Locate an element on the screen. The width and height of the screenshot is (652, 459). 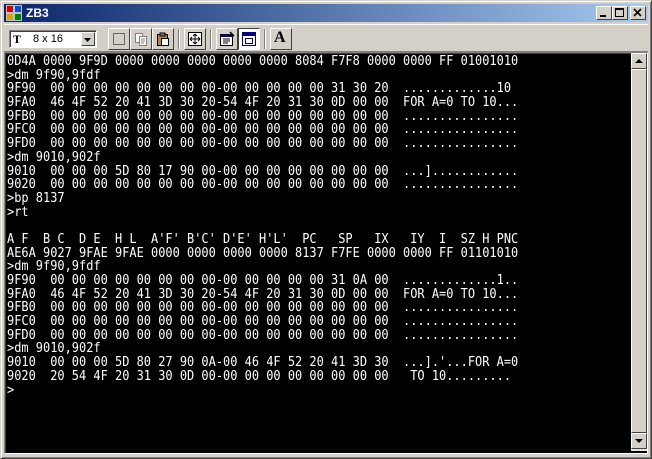
arrow-down-icon is located at coordinates (639, 441).